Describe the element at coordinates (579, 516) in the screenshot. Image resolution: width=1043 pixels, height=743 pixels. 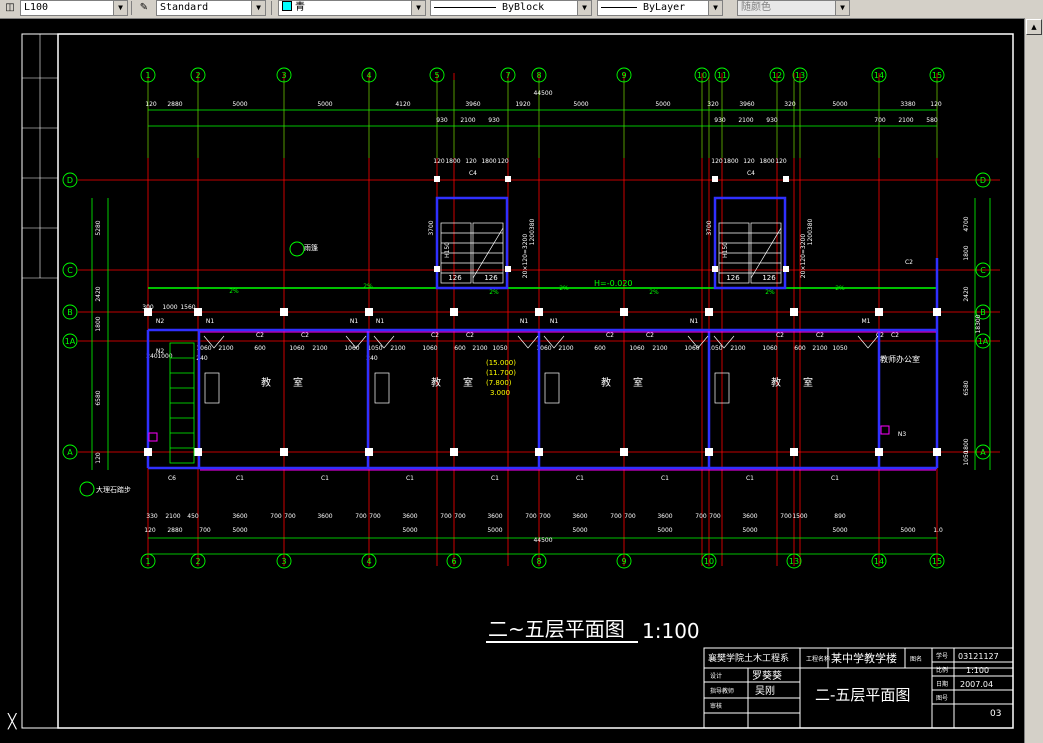
I see `dimension-label: 3600` at that location.